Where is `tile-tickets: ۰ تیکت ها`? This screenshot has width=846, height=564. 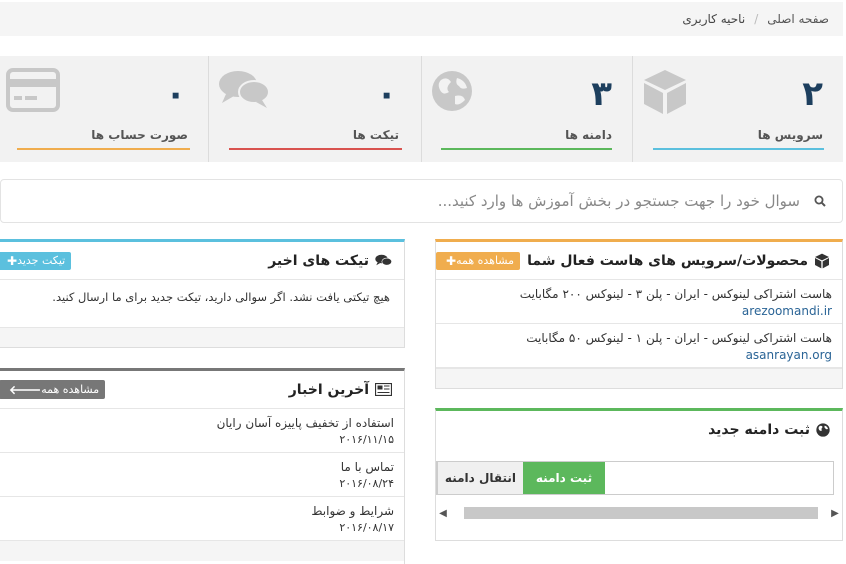
tile-tickets: ۰ تیکت ها is located at coordinates (314, 109).